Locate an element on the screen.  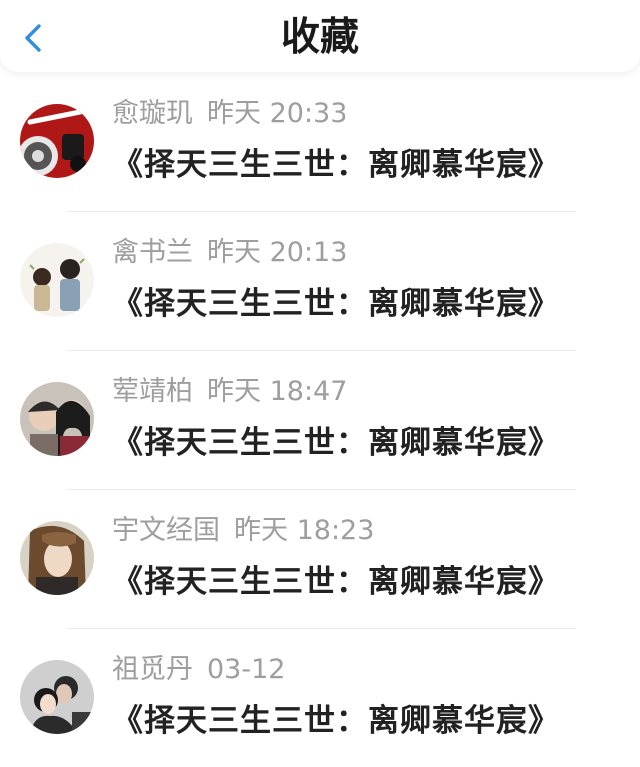
timestamp: 昨天 18:23 is located at coordinates (304, 530).